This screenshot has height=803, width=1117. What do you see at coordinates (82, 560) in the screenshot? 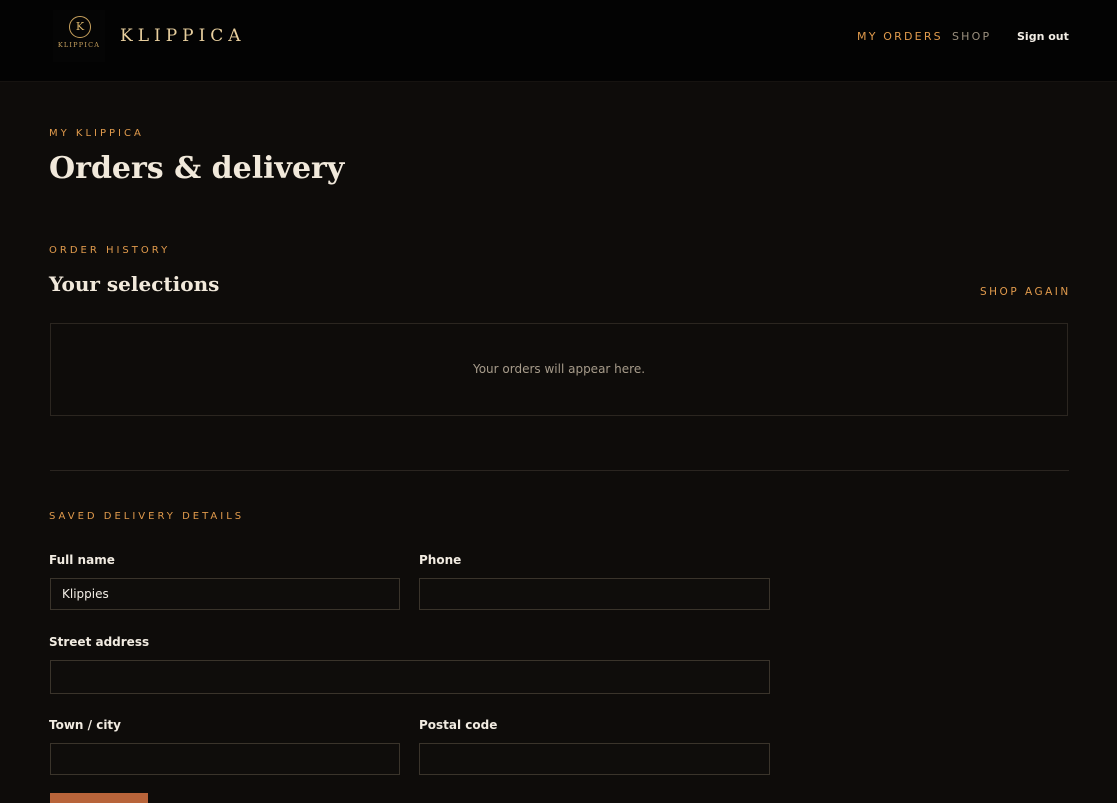
I see `full-name-label: Full name` at bounding box center [82, 560].